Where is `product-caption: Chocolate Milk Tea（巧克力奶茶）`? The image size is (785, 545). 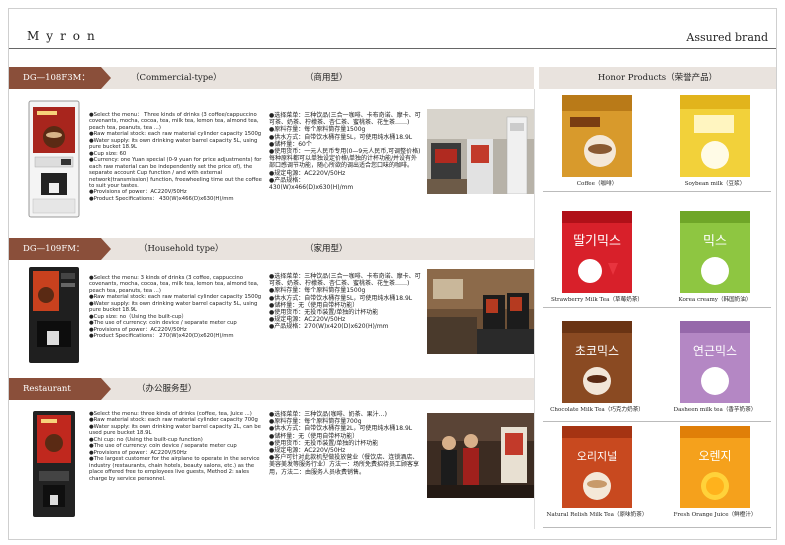 product-caption: Chocolate Milk Tea（巧克力奶茶） is located at coordinates (597, 410).